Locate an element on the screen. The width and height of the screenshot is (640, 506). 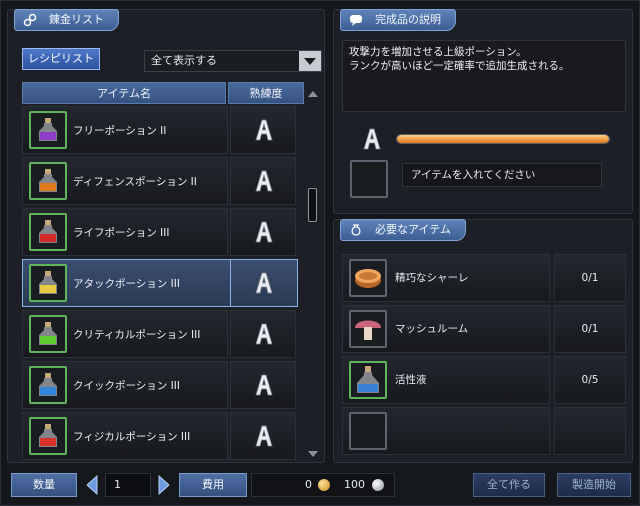
recipe-name-cell: ディフェンスポーション II is located at coordinates (125, 181).